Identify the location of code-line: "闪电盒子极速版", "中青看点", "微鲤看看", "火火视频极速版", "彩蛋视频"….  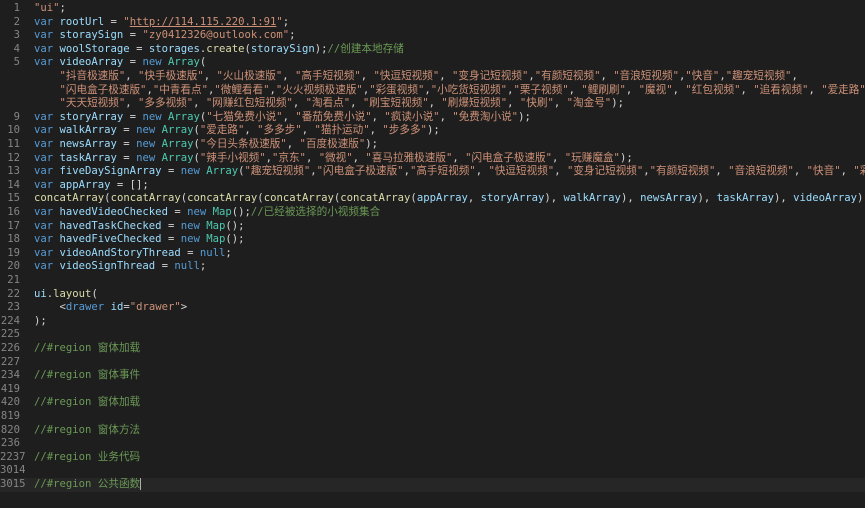
(432, 91).